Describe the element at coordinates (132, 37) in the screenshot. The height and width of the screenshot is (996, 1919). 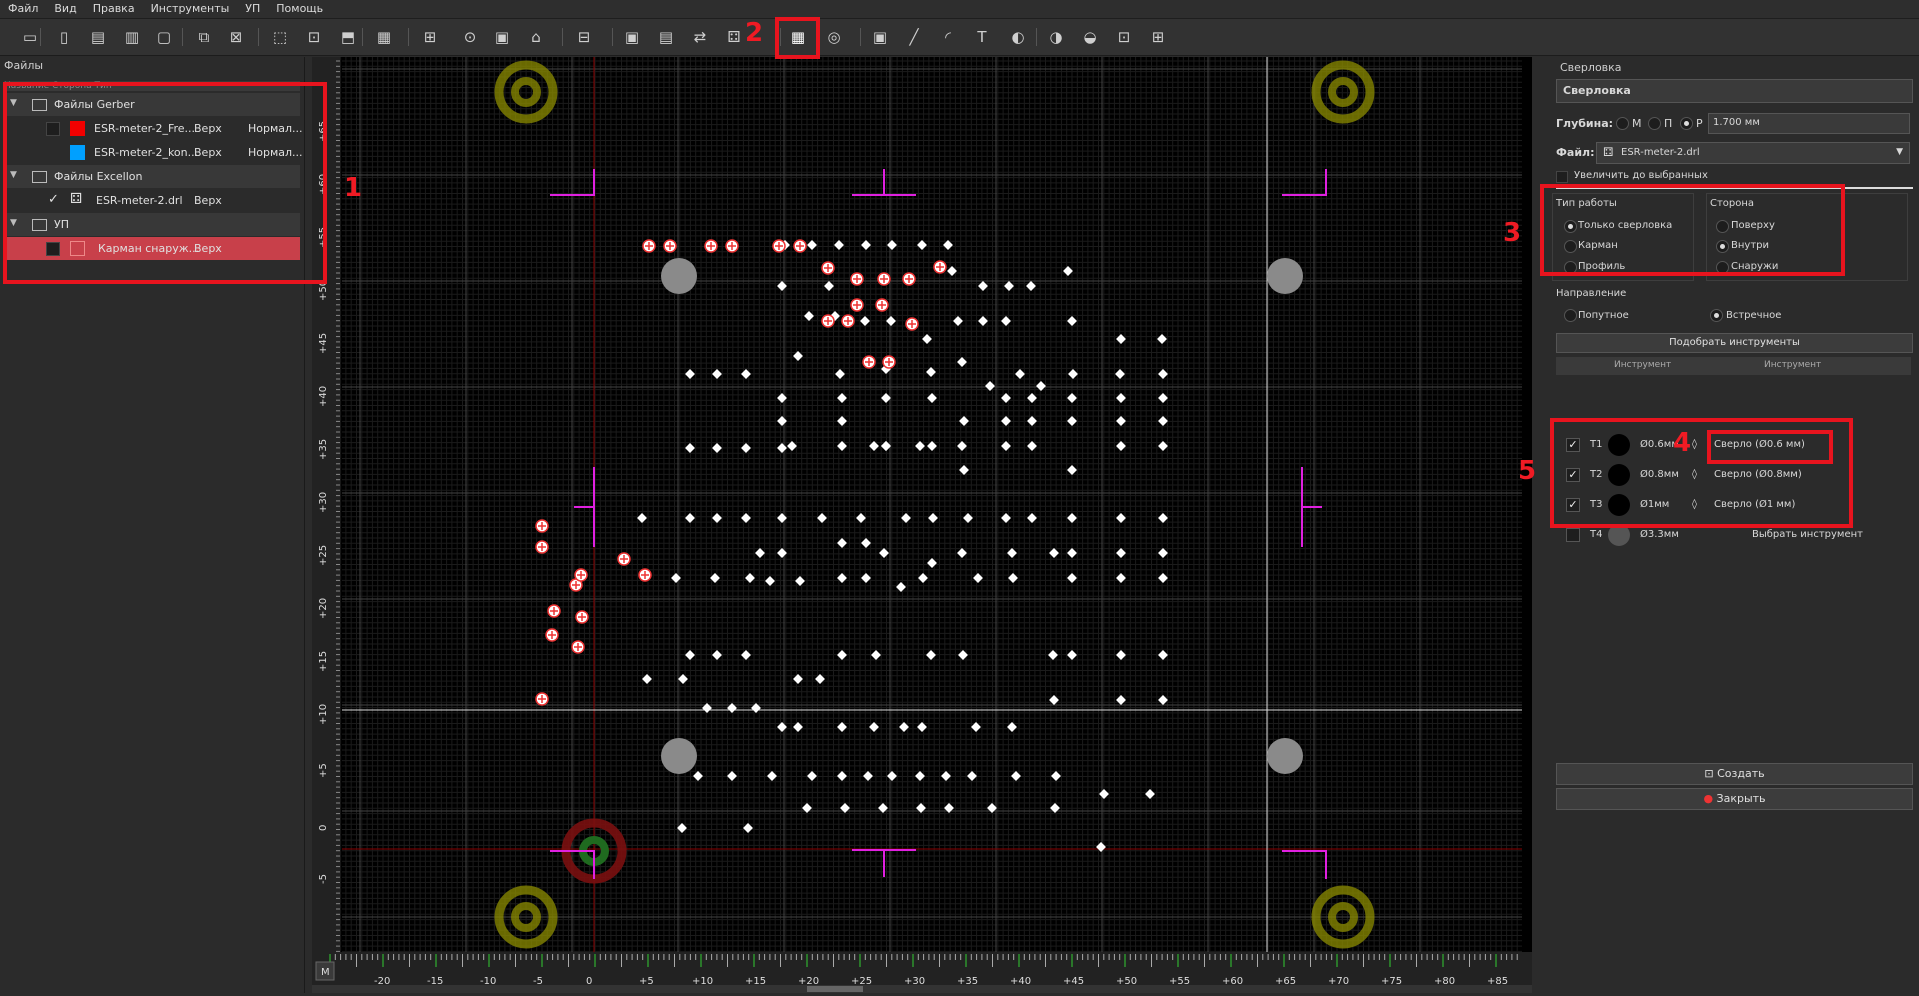
I see `save-as-icon: ▥` at that location.